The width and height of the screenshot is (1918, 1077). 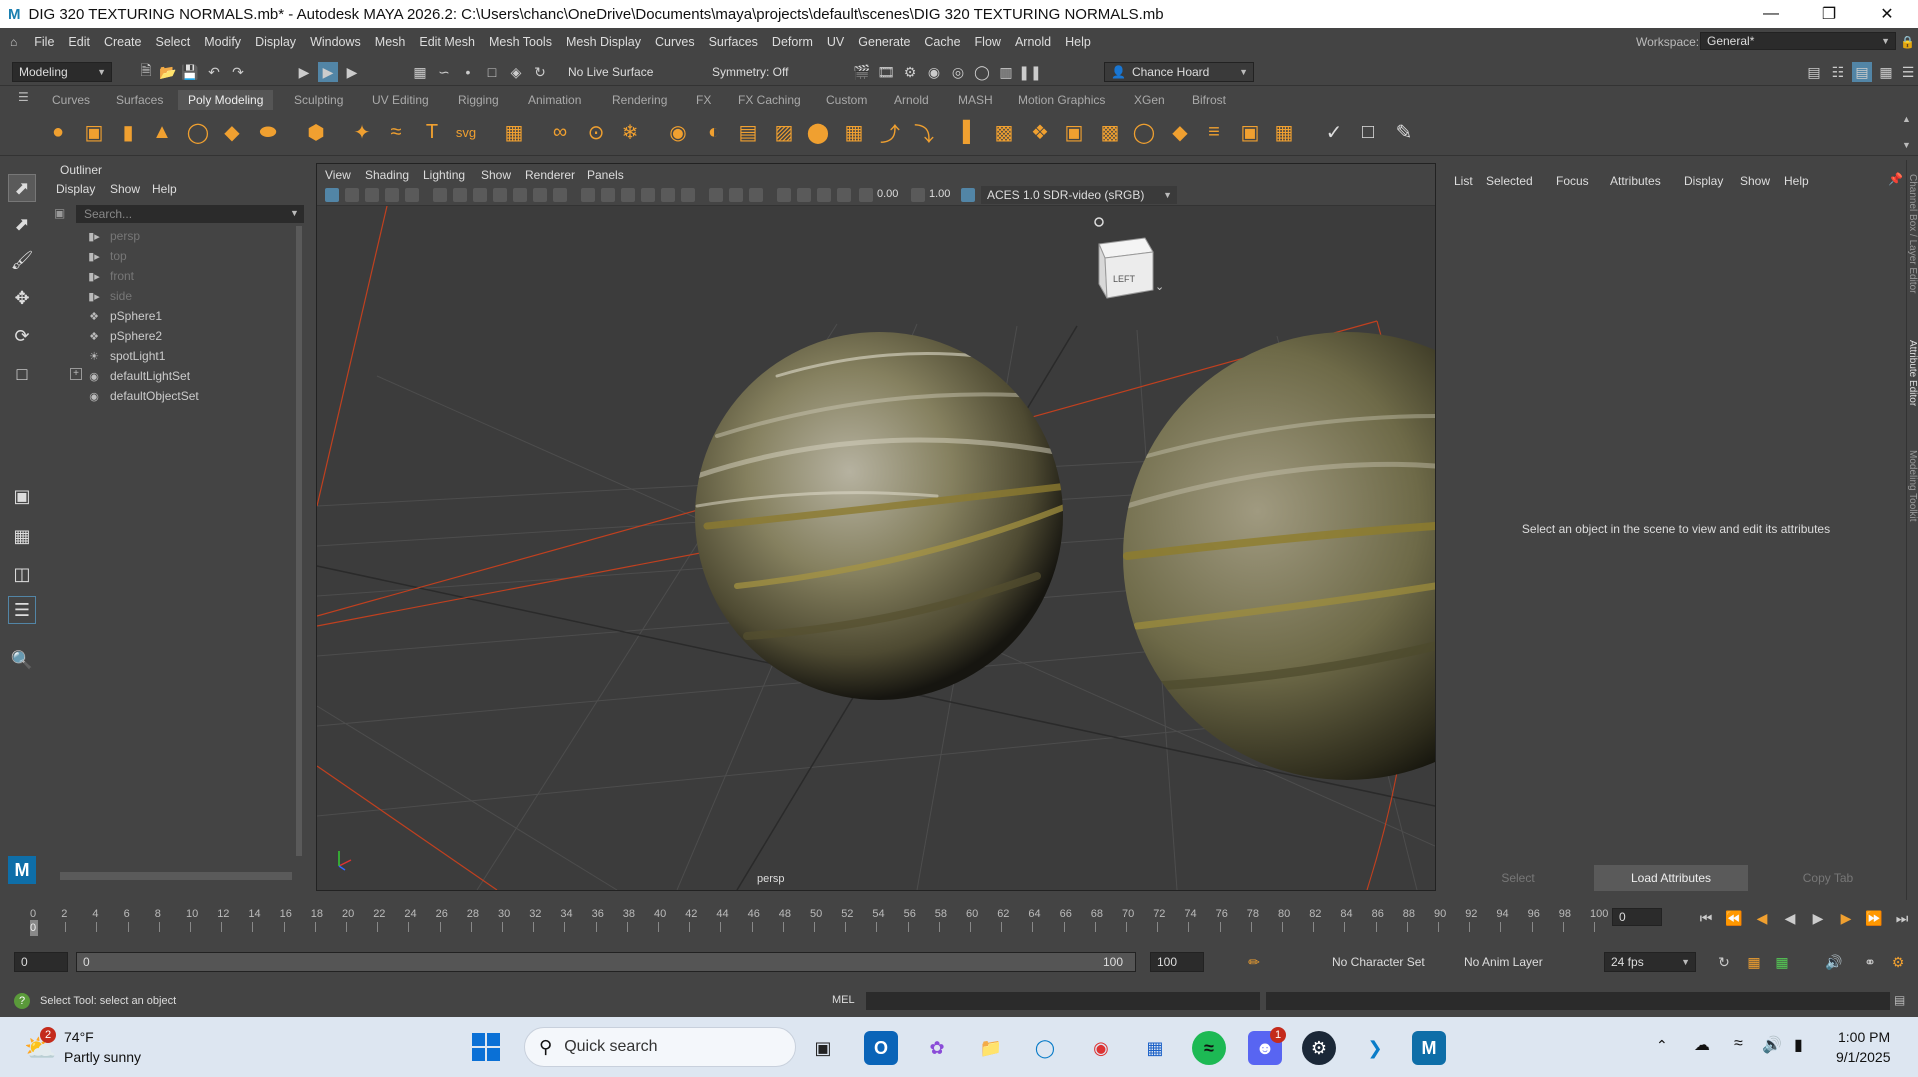 What do you see at coordinates (1180, 132) in the screenshot?
I see `quadrangulate-icon: ◆` at bounding box center [1180, 132].